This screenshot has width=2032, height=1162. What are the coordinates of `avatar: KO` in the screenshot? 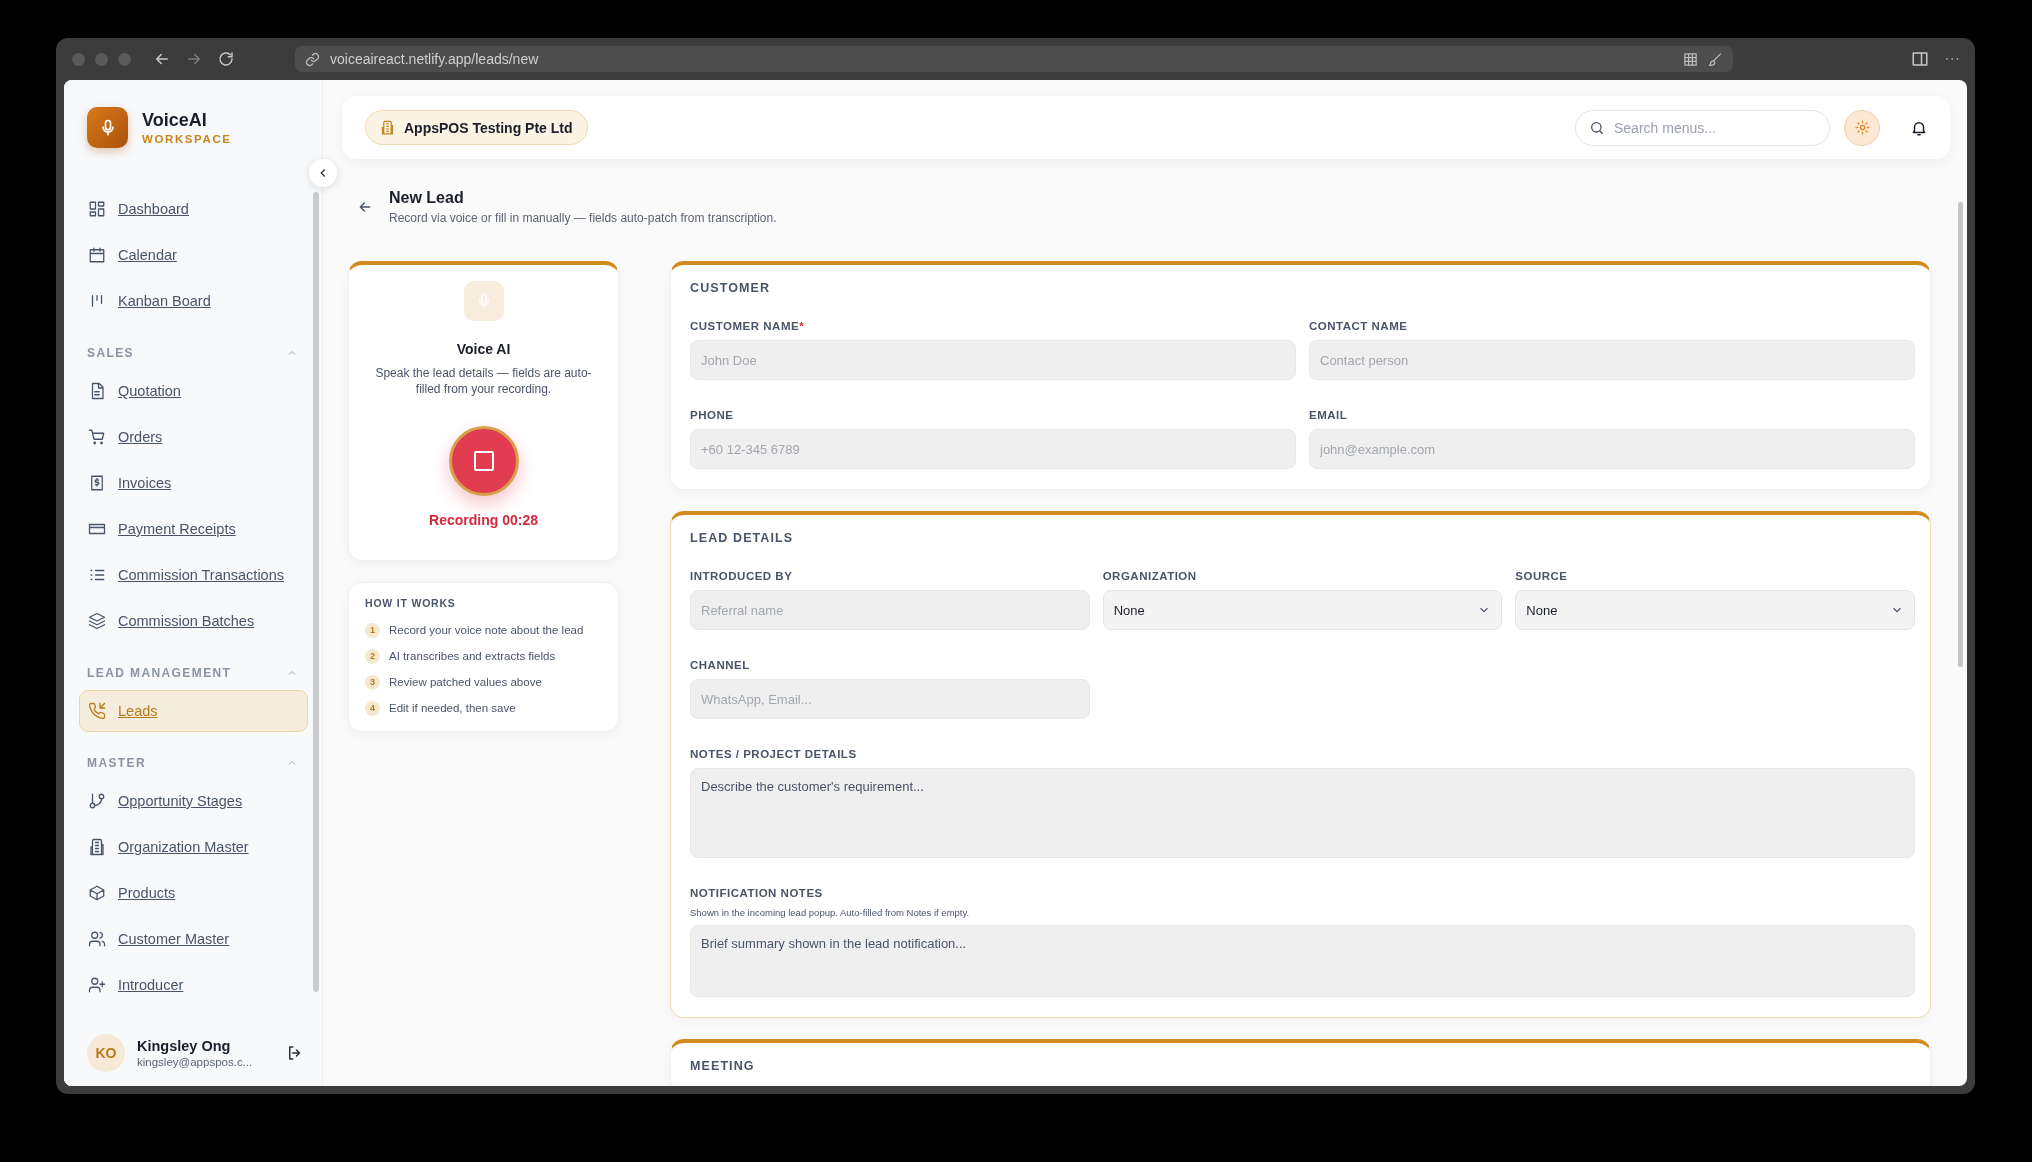 It's located at (106, 1053).